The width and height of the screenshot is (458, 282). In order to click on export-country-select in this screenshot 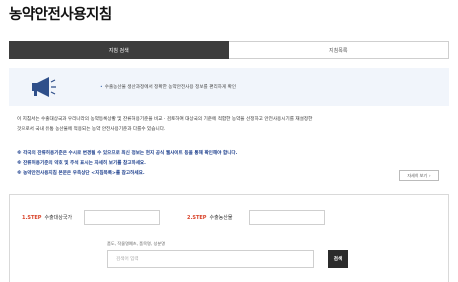, I will do `click(122, 217)`.